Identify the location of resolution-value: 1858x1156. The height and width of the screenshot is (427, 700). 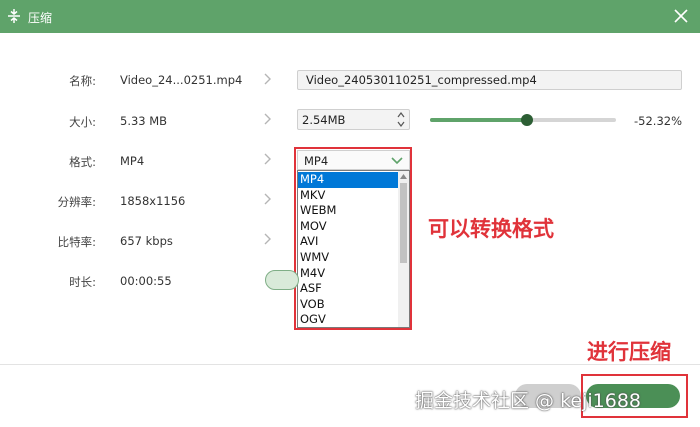
(153, 201).